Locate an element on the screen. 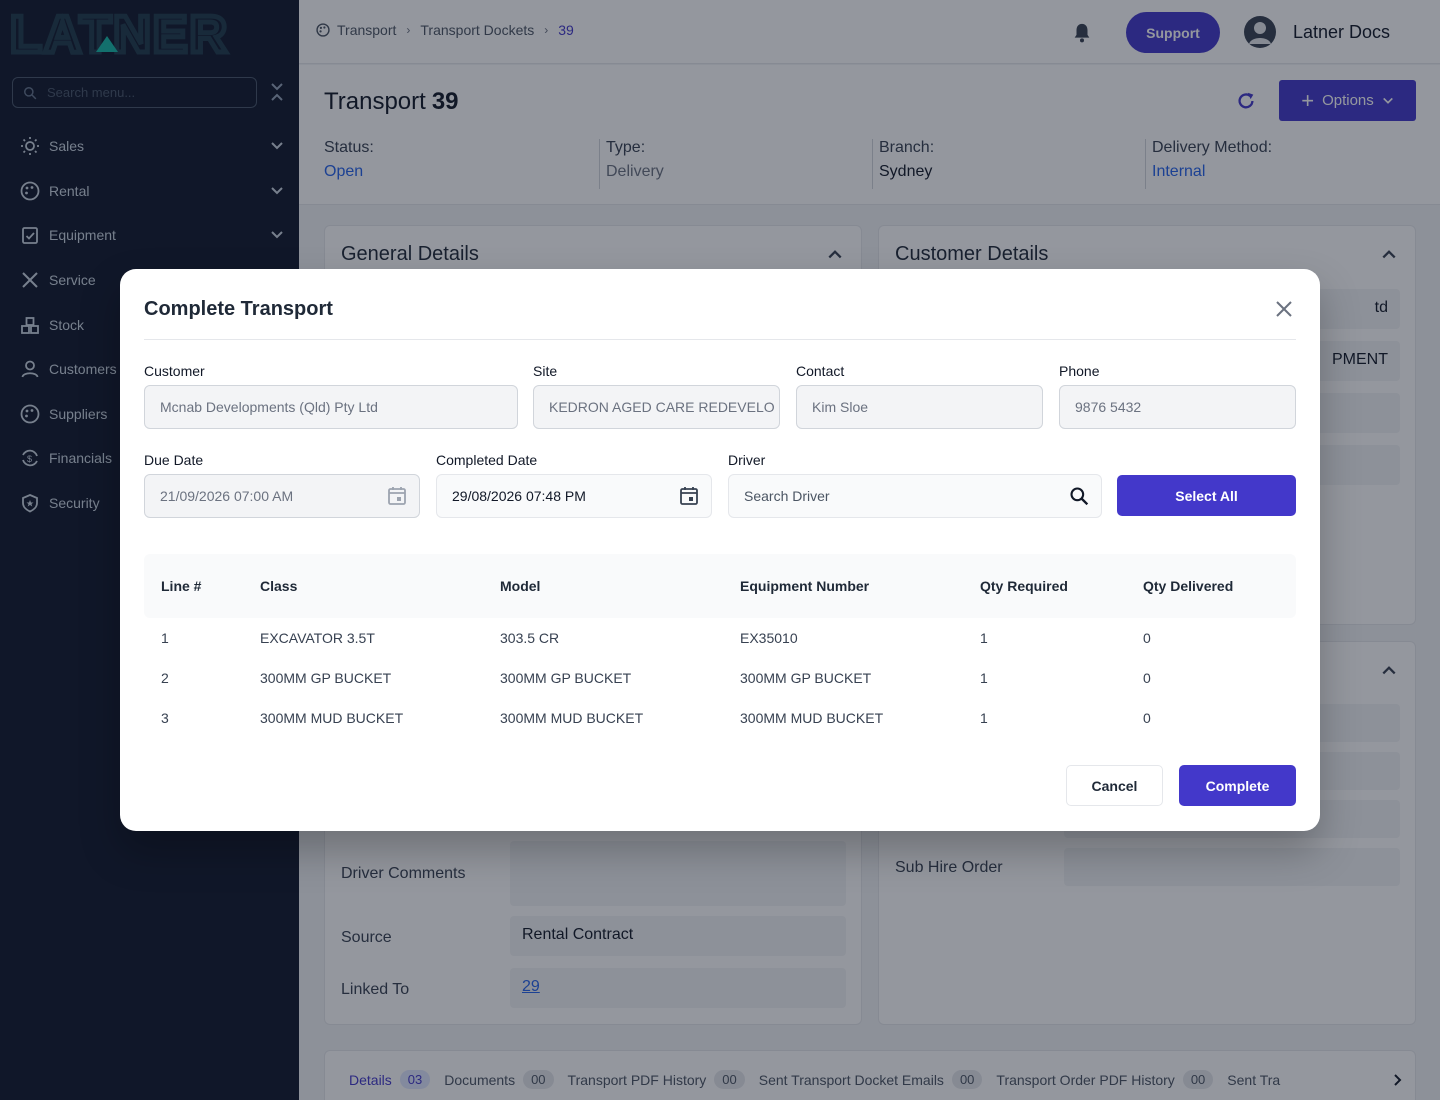 The image size is (1440, 1100). cell-equipment-number: 300MM MUD BUCKET is located at coordinates (812, 718).